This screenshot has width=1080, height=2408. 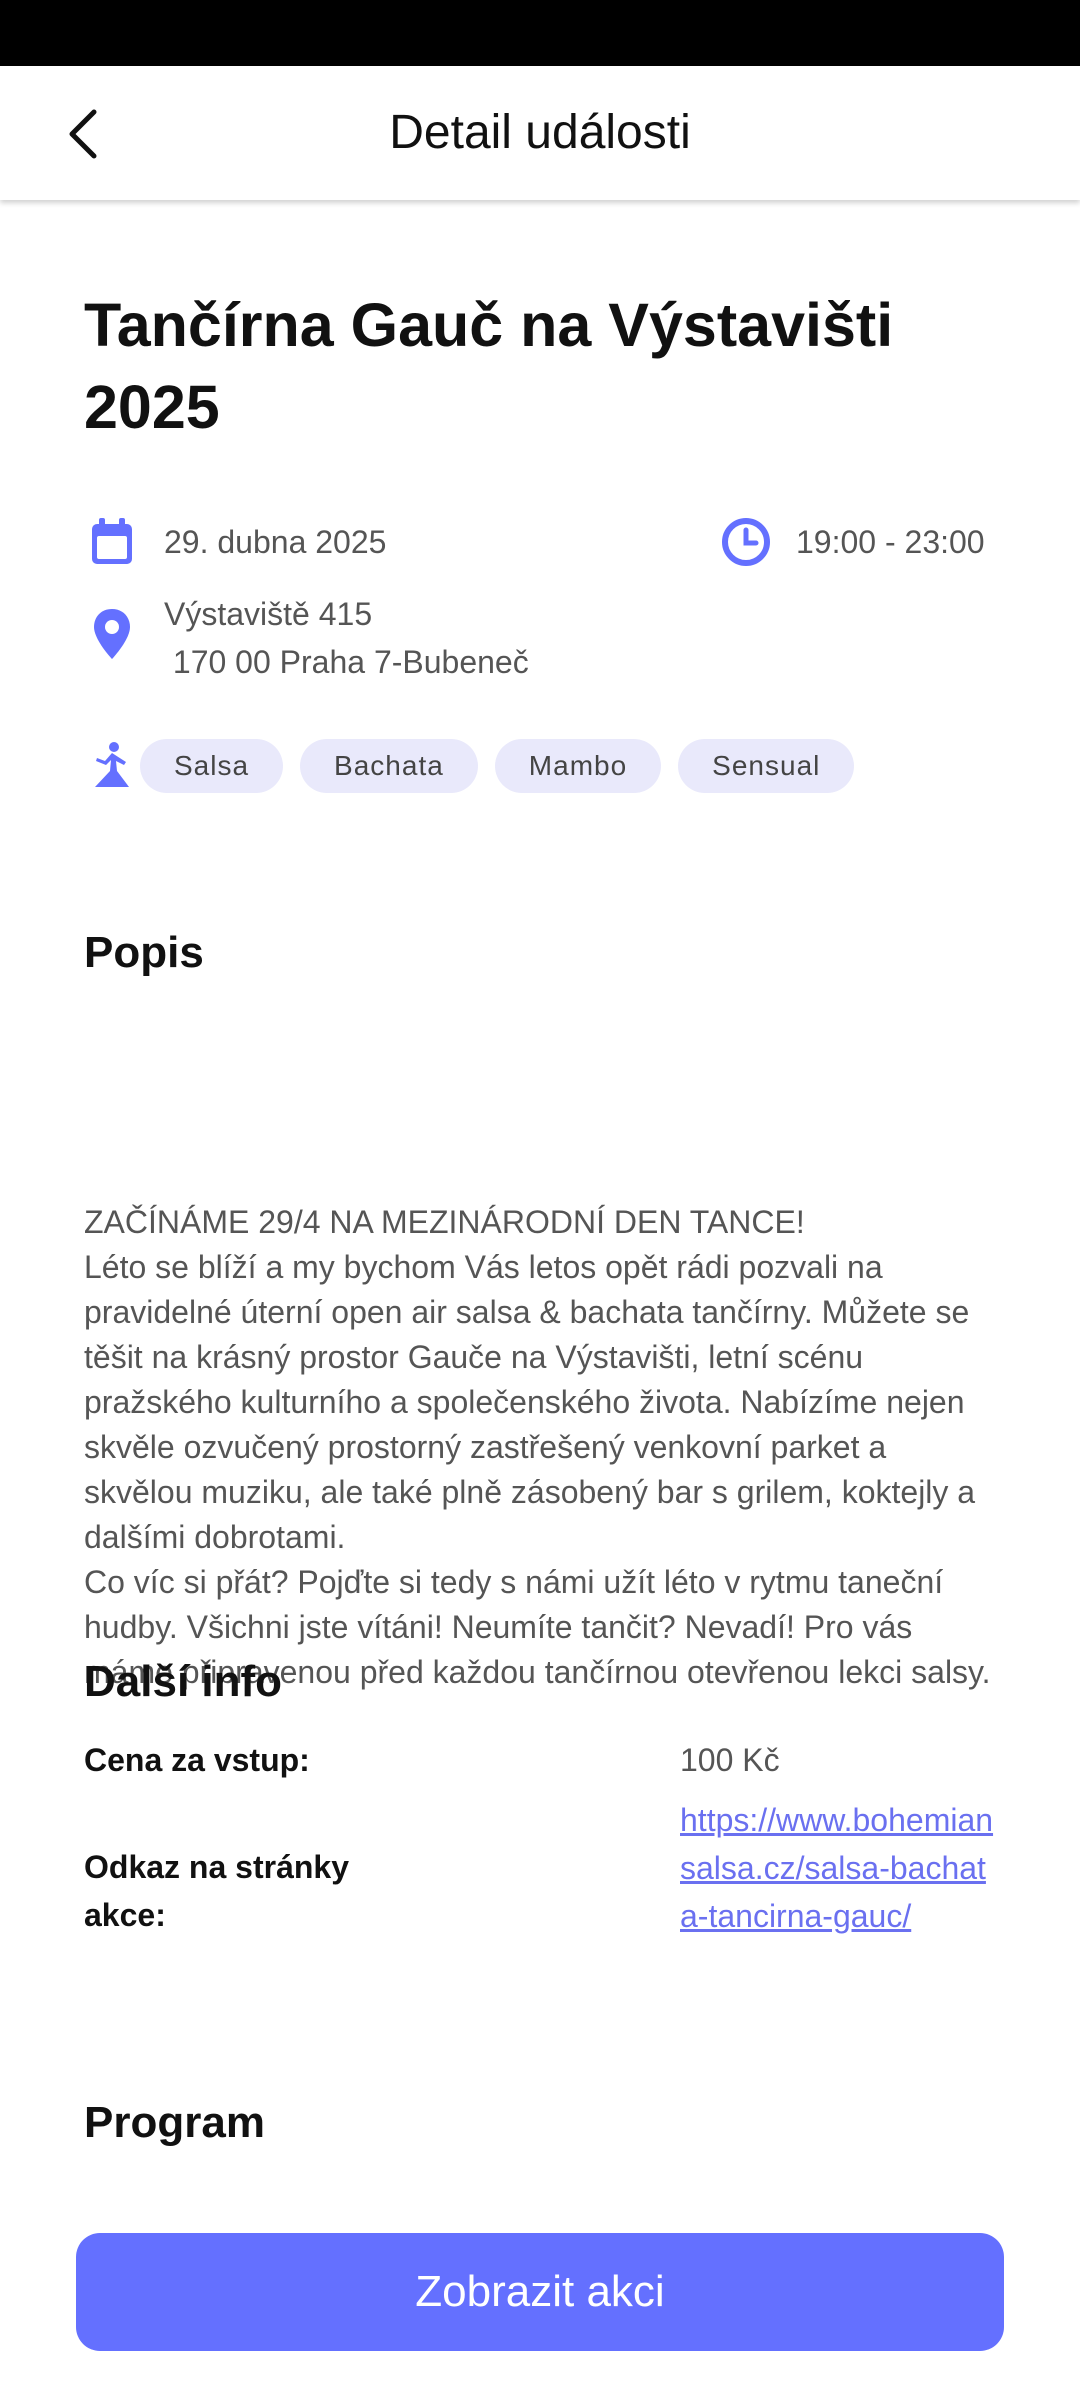 I want to click on event-address-text: Výstaviště 415 170 00 Praha 7-Bubeneč, so click(x=346, y=638).